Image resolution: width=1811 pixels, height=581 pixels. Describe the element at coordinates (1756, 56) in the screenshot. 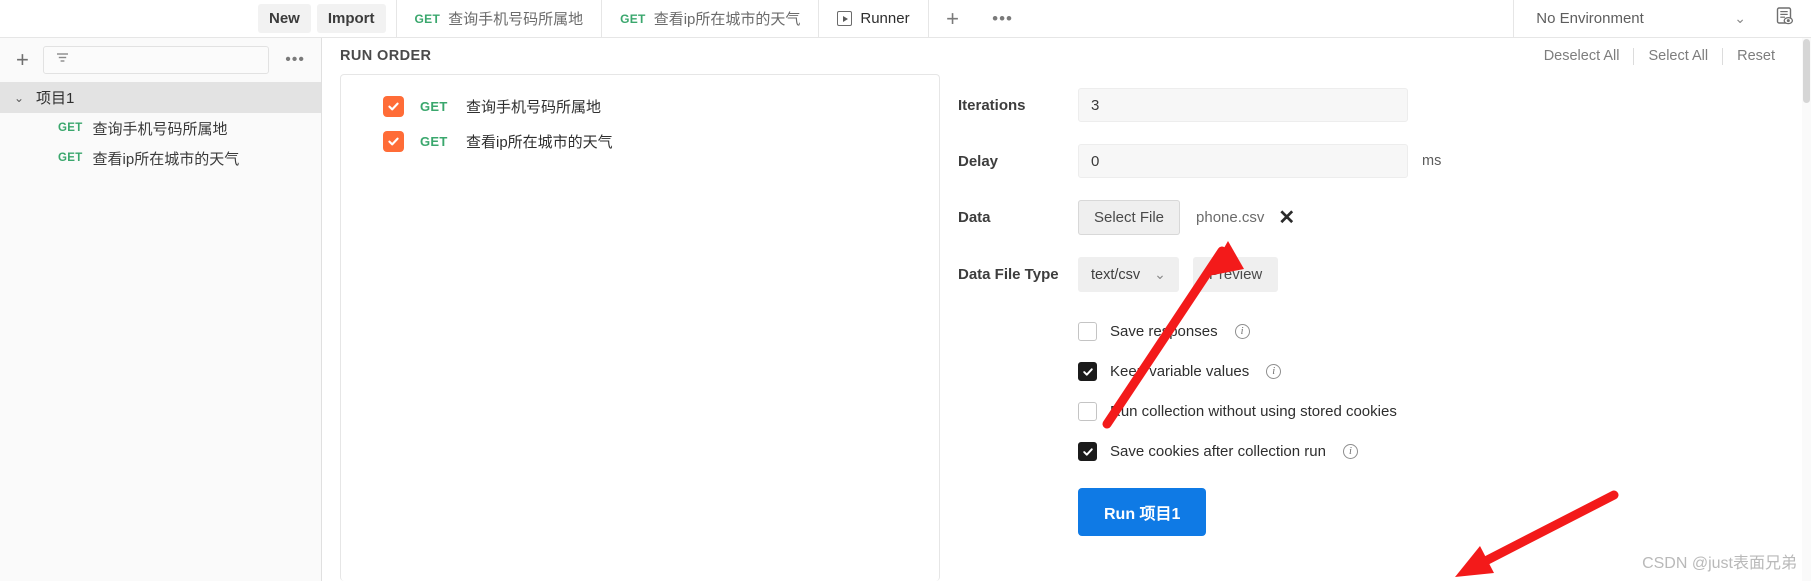

I see `reset-button: Reset` at that location.